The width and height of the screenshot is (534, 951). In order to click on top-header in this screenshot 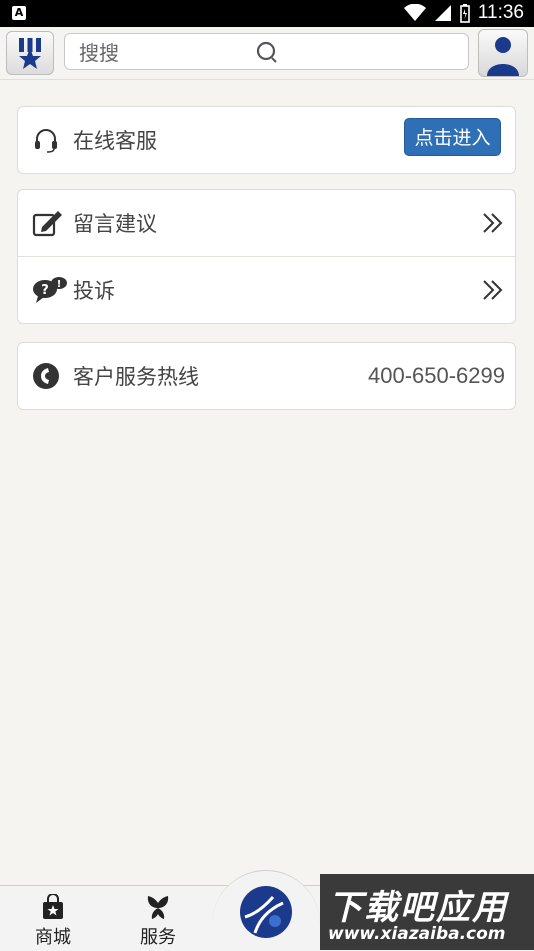, I will do `click(267, 53)`.